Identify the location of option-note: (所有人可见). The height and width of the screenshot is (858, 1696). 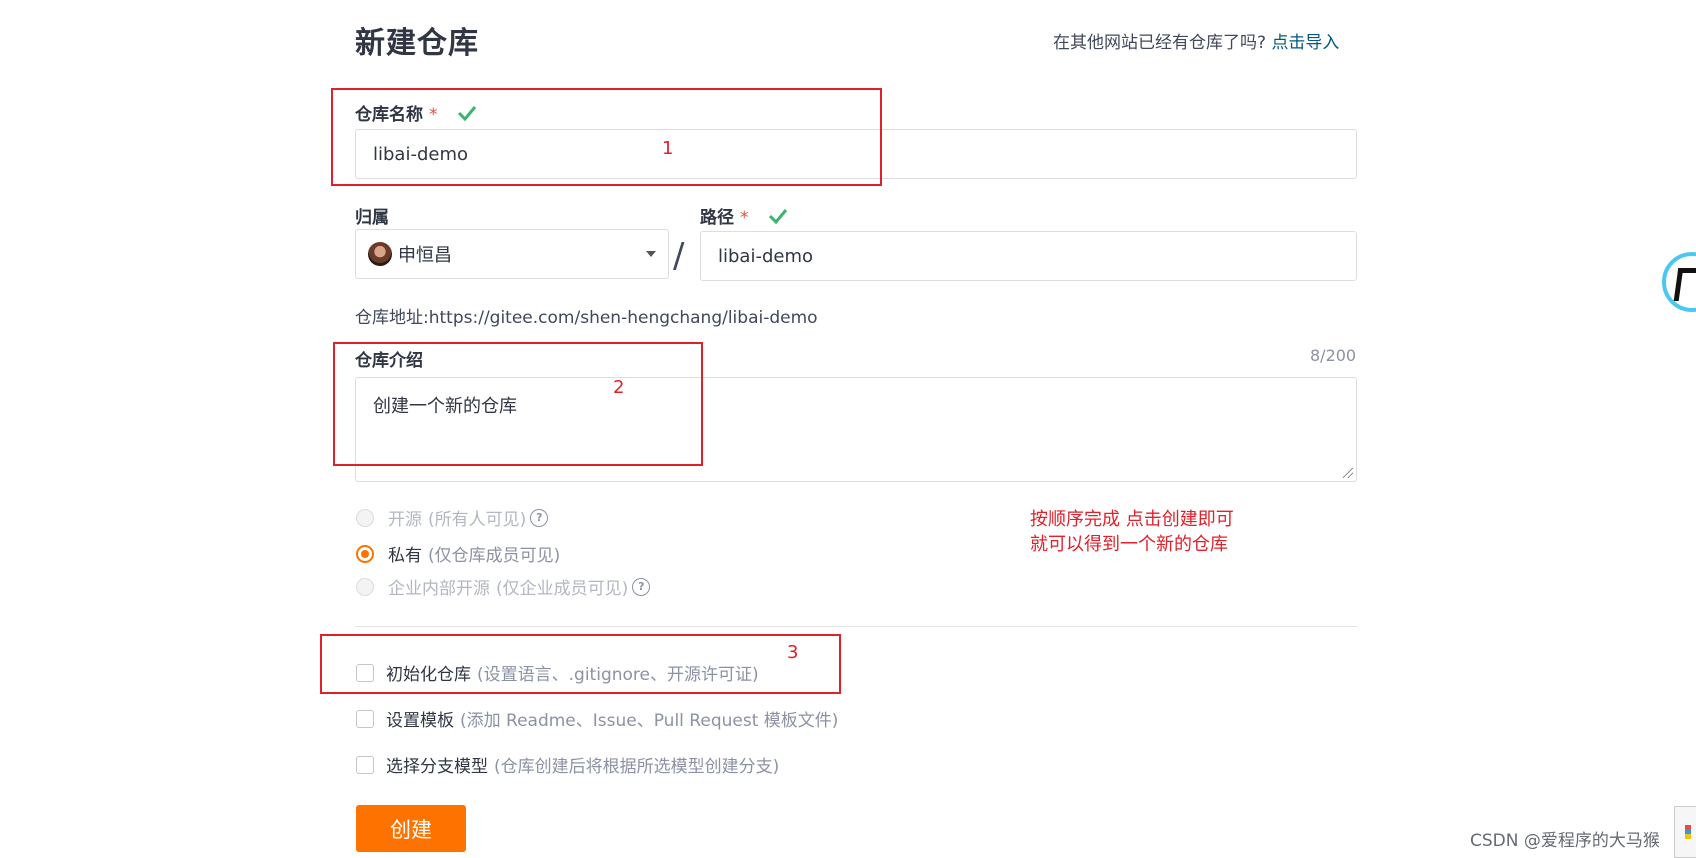
(477, 520).